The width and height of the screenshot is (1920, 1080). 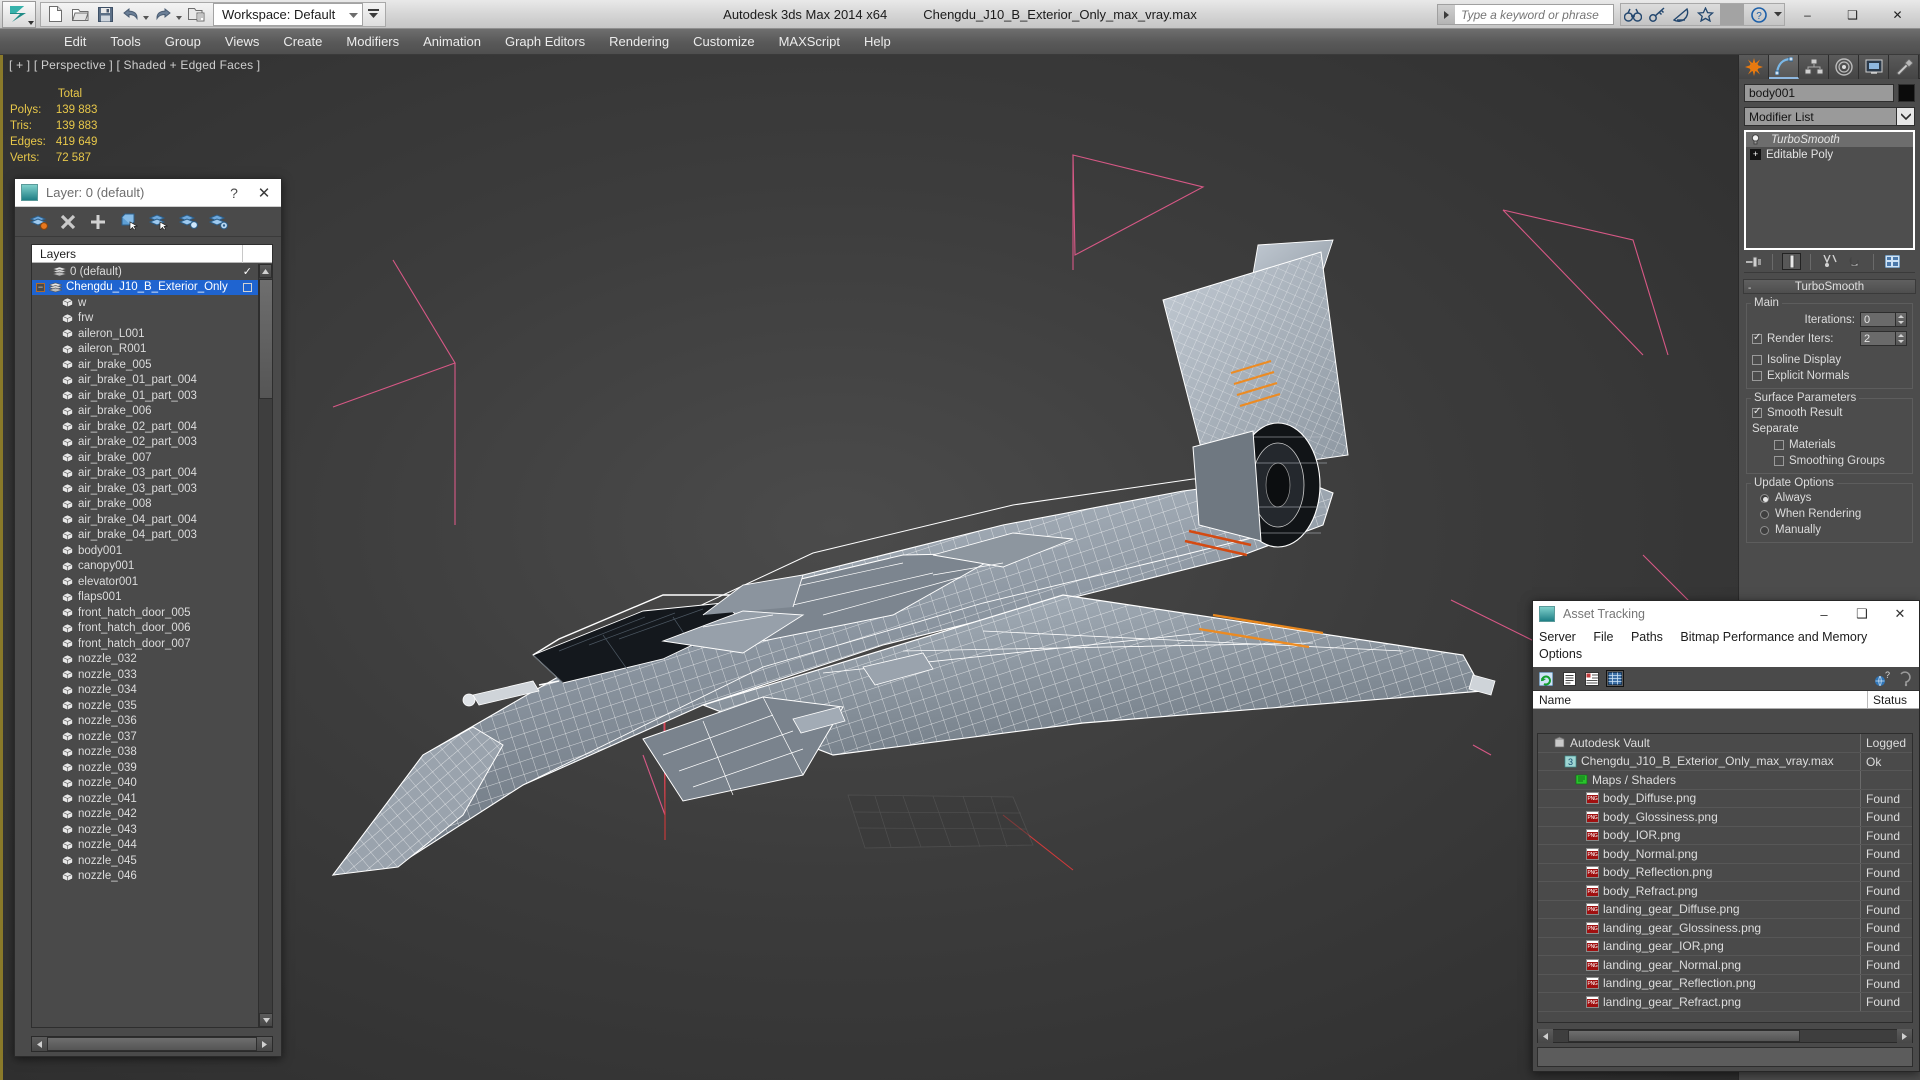 I want to click on layer-row: nozzle_035, so click(x=145, y=706).